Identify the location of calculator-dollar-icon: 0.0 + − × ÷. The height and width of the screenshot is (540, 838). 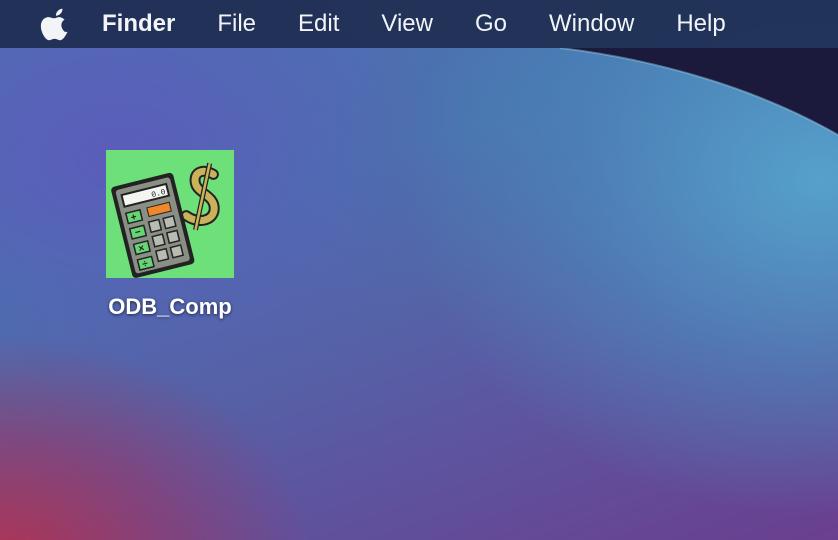
(170, 214).